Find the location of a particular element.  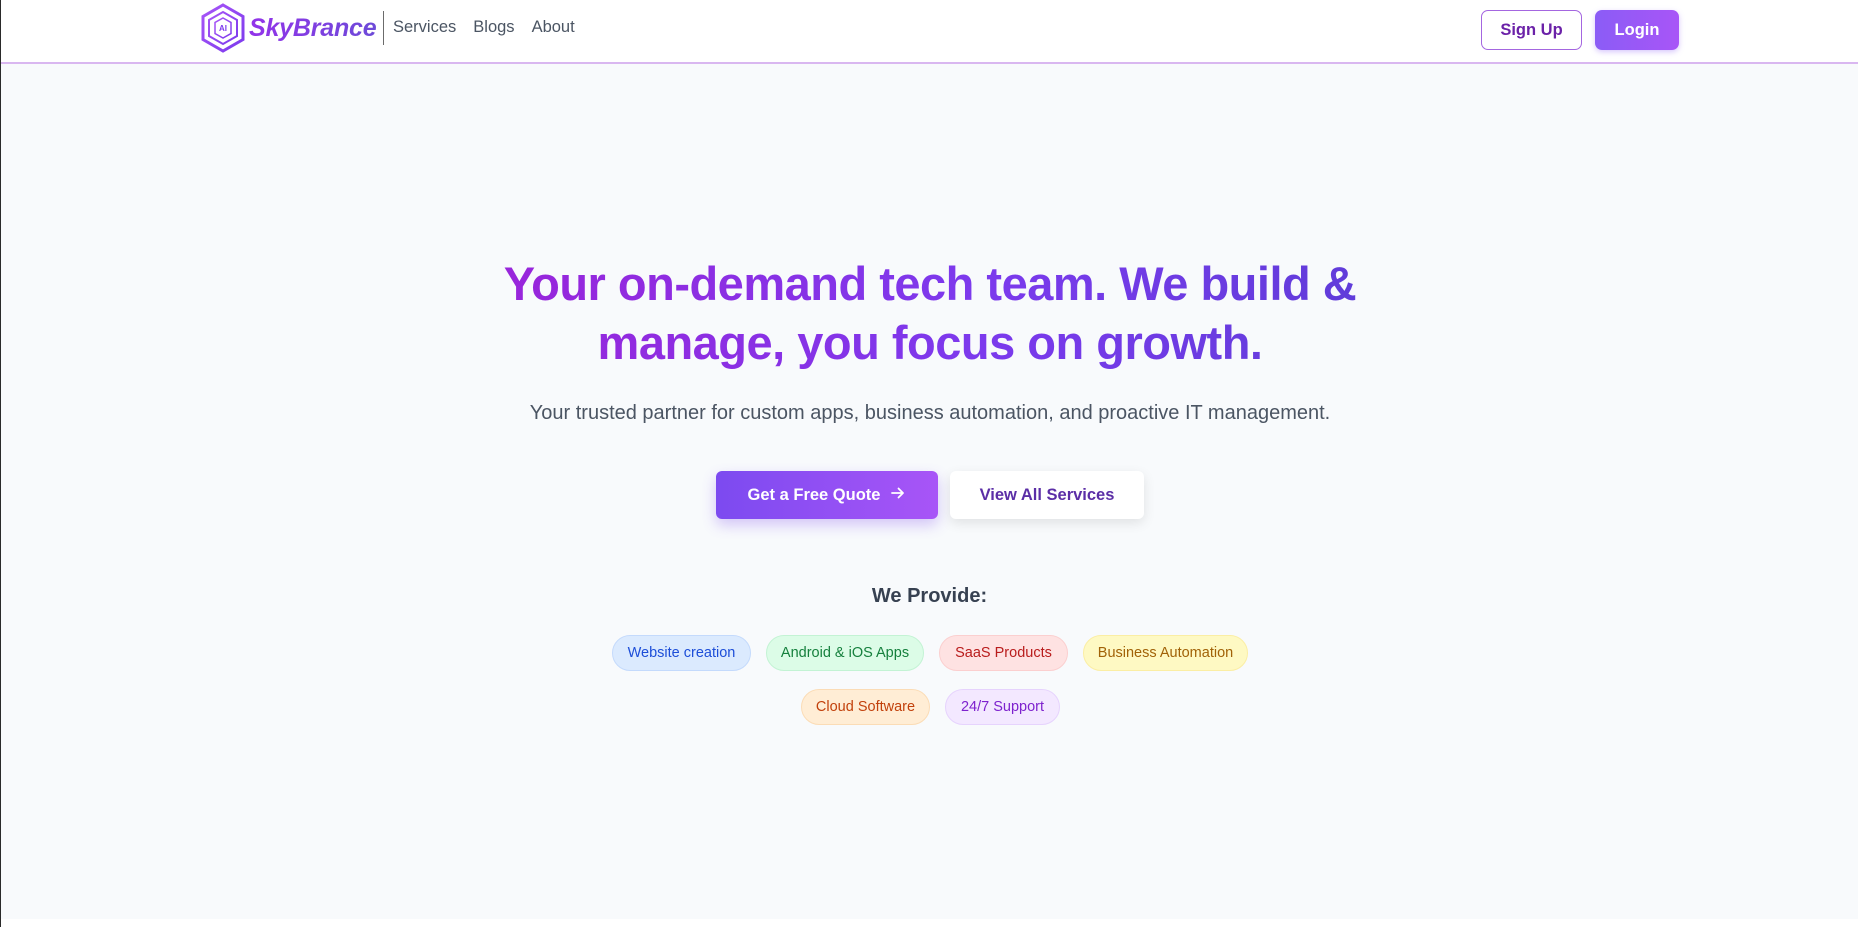

nav-link-services: Services is located at coordinates (424, 27).